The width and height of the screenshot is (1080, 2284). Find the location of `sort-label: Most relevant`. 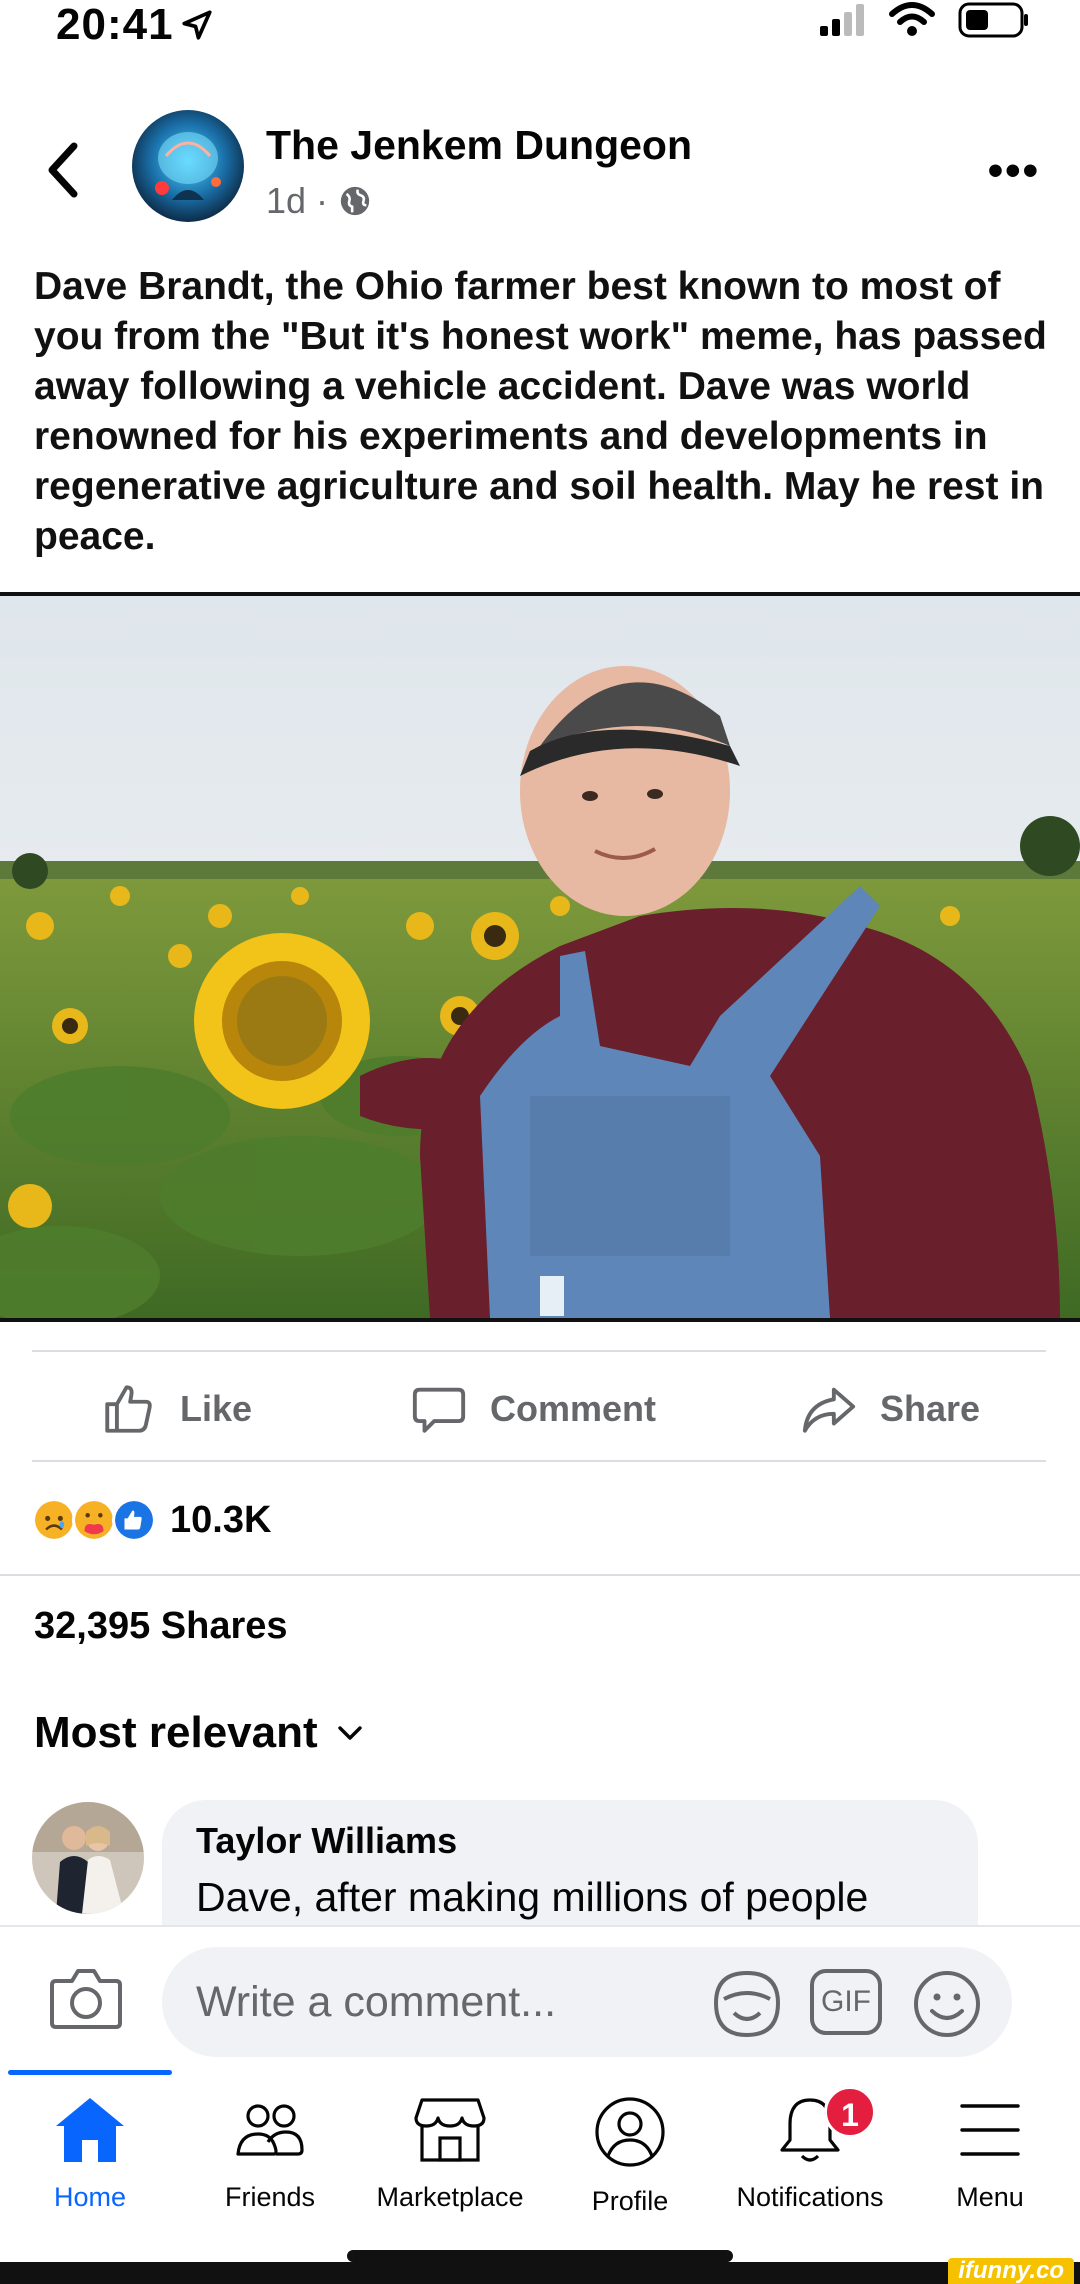

sort-label: Most relevant is located at coordinates (176, 1732).